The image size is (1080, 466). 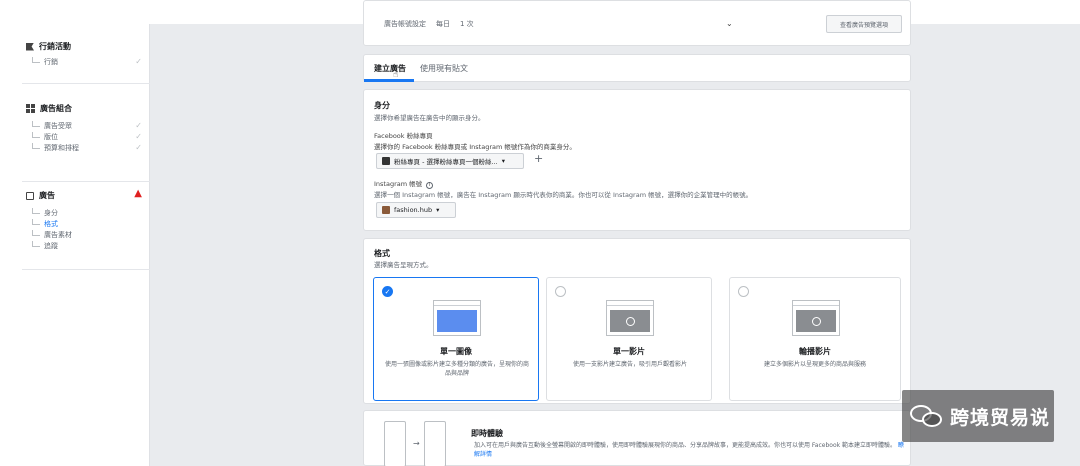 What do you see at coordinates (467, 24) in the screenshot?
I see `selector-value-secondary: 1 次` at bounding box center [467, 24].